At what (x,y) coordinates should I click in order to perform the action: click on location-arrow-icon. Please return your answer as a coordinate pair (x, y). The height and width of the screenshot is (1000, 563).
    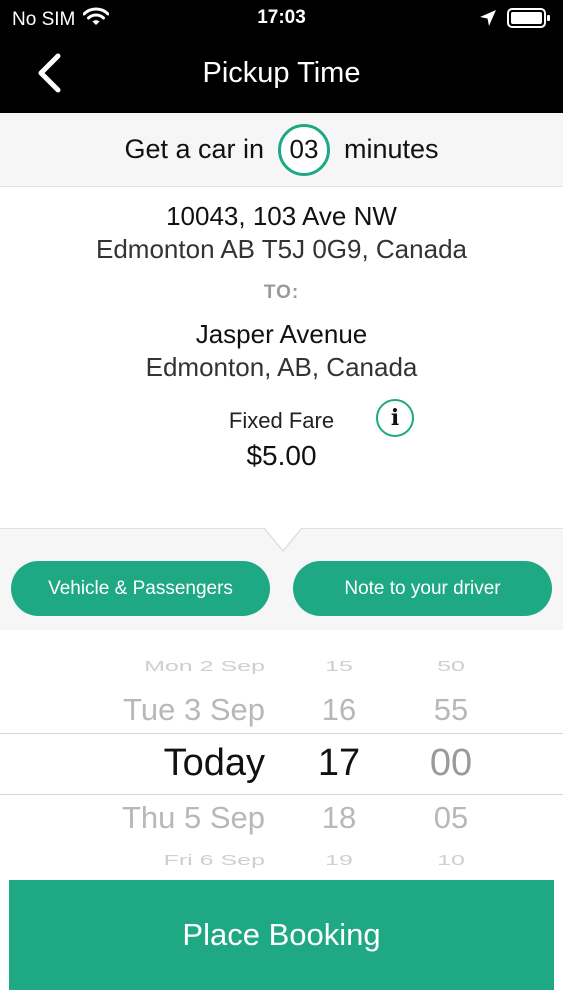
    Looking at the image, I should click on (488, 20).